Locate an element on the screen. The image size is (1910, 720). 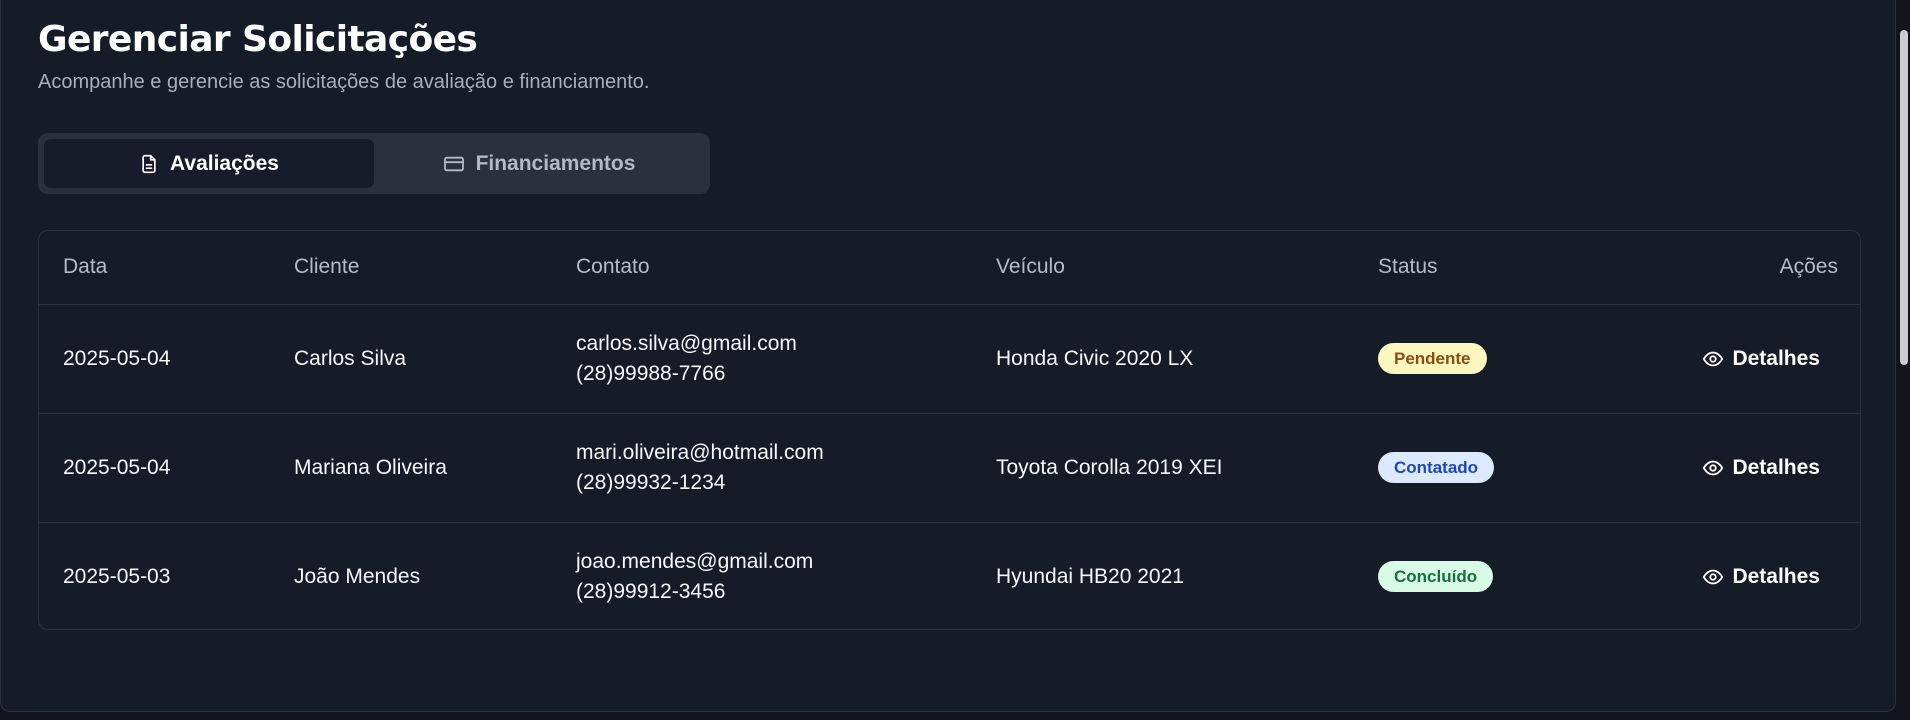
header-data: Data is located at coordinates (154, 268).